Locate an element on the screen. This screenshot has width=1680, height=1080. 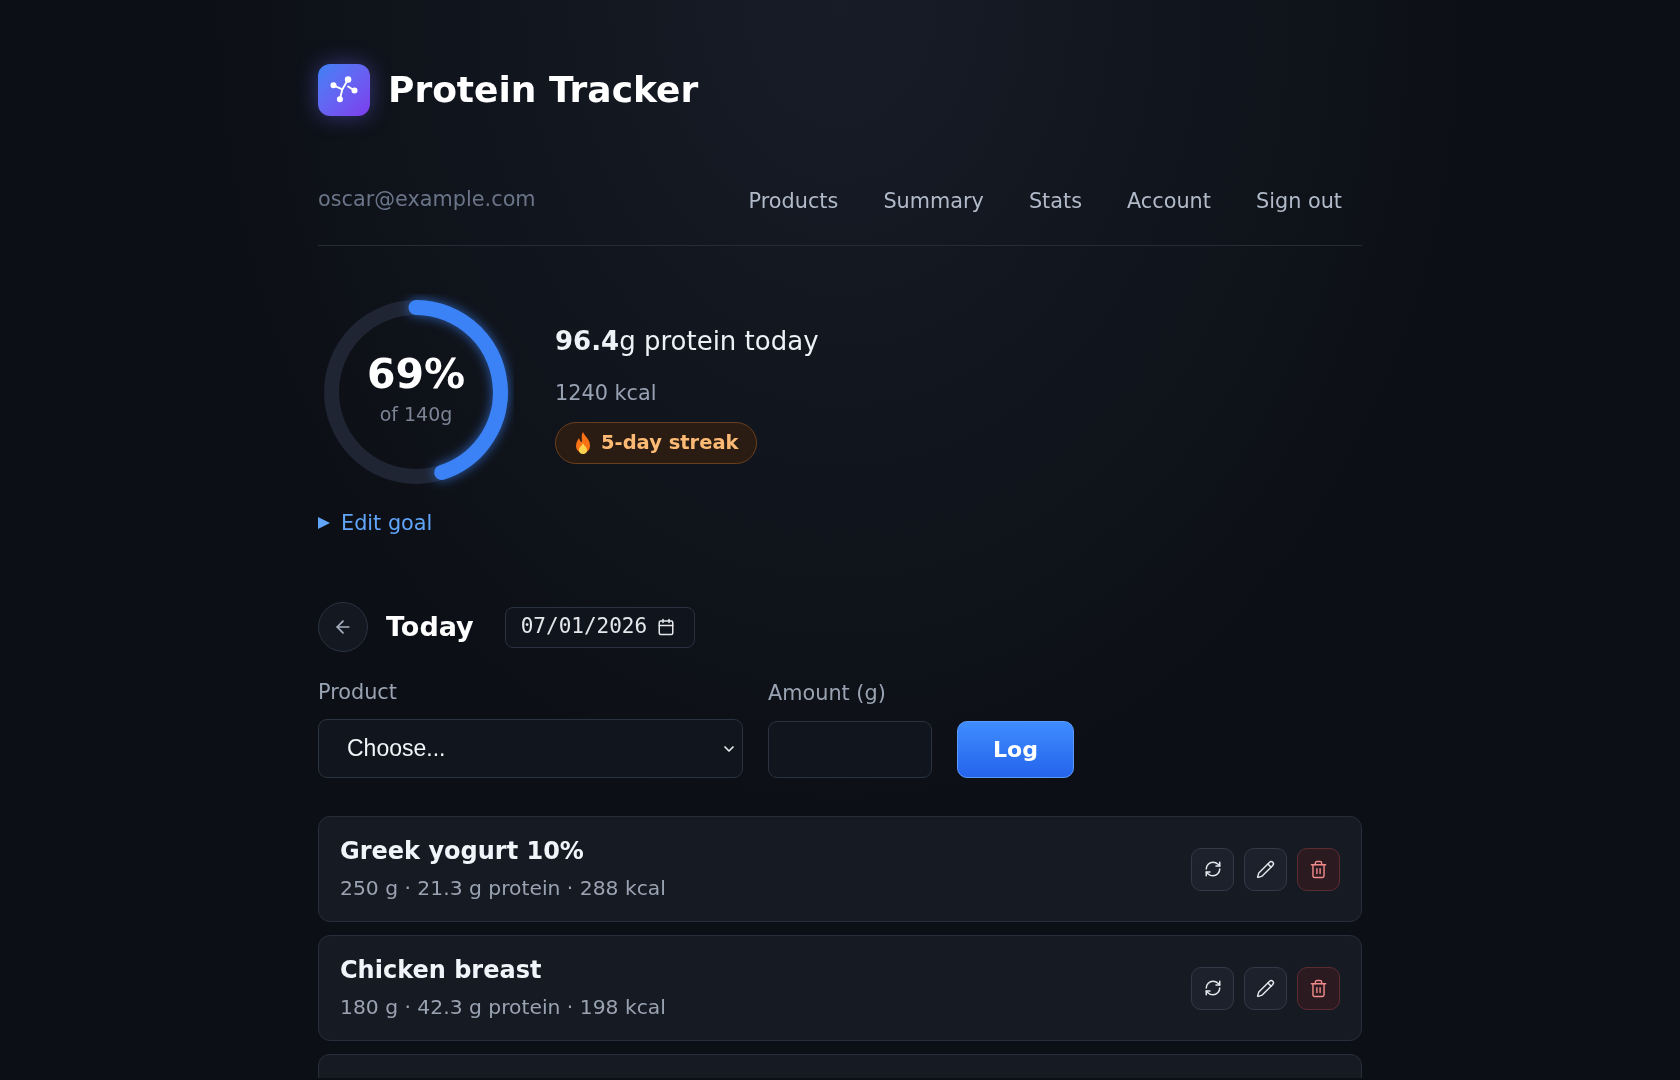
nav-link: Sign out is located at coordinates (1298, 201).